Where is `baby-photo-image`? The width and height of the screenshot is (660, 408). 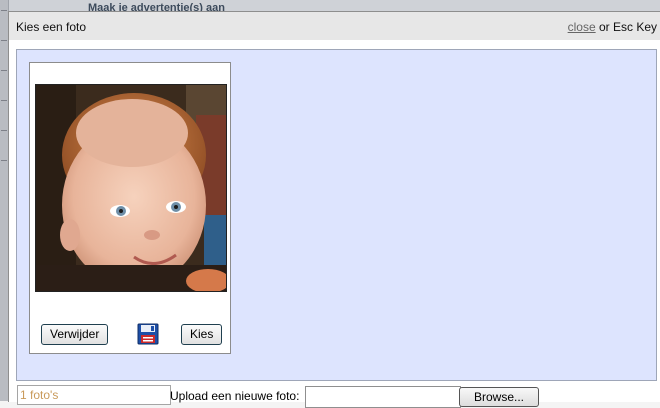
baby-photo-image is located at coordinates (131, 188).